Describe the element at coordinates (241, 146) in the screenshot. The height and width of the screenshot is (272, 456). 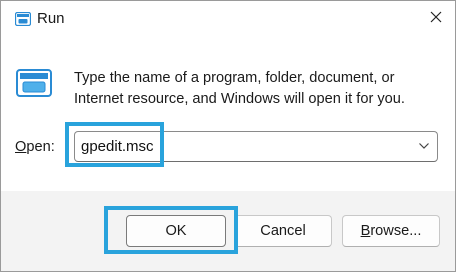
I see `open-input` at that location.